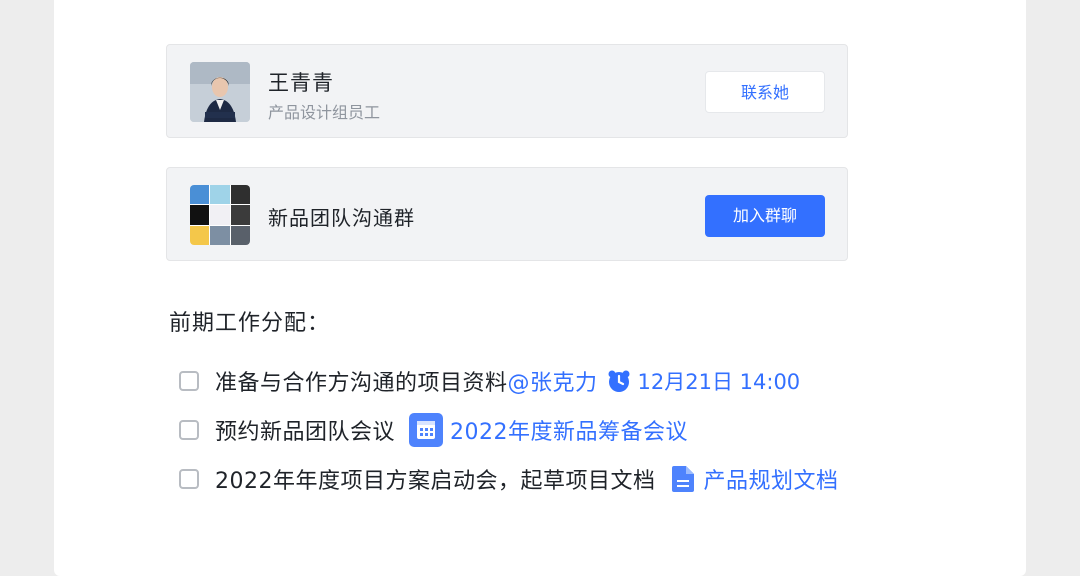 This screenshot has height=576, width=1080. I want to click on contact-name: 王青青, so click(301, 83).